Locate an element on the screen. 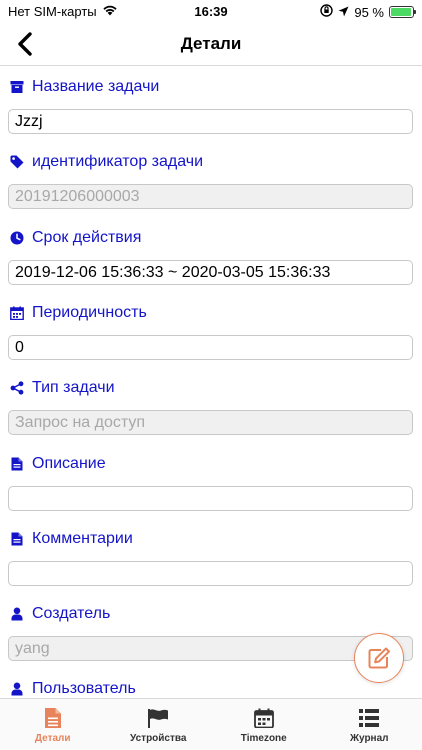  battery-icon is located at coordinates (402, 12).